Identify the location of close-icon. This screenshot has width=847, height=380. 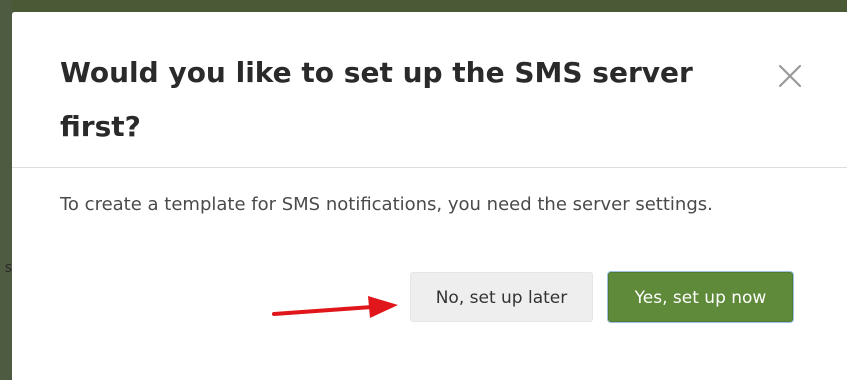
(790, 76).